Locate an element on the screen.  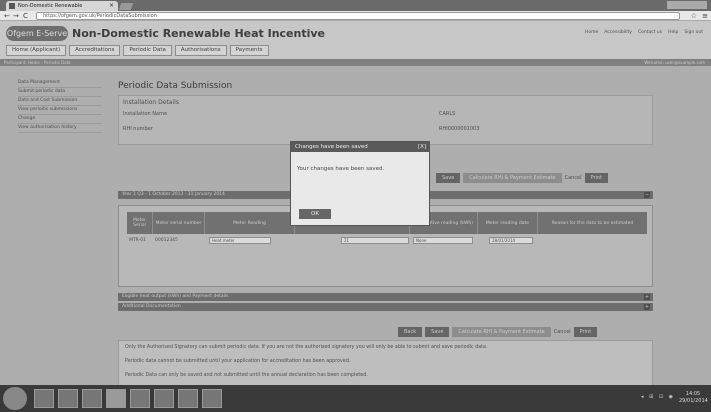
ok-button: OK is located at coordinates (315, 214).